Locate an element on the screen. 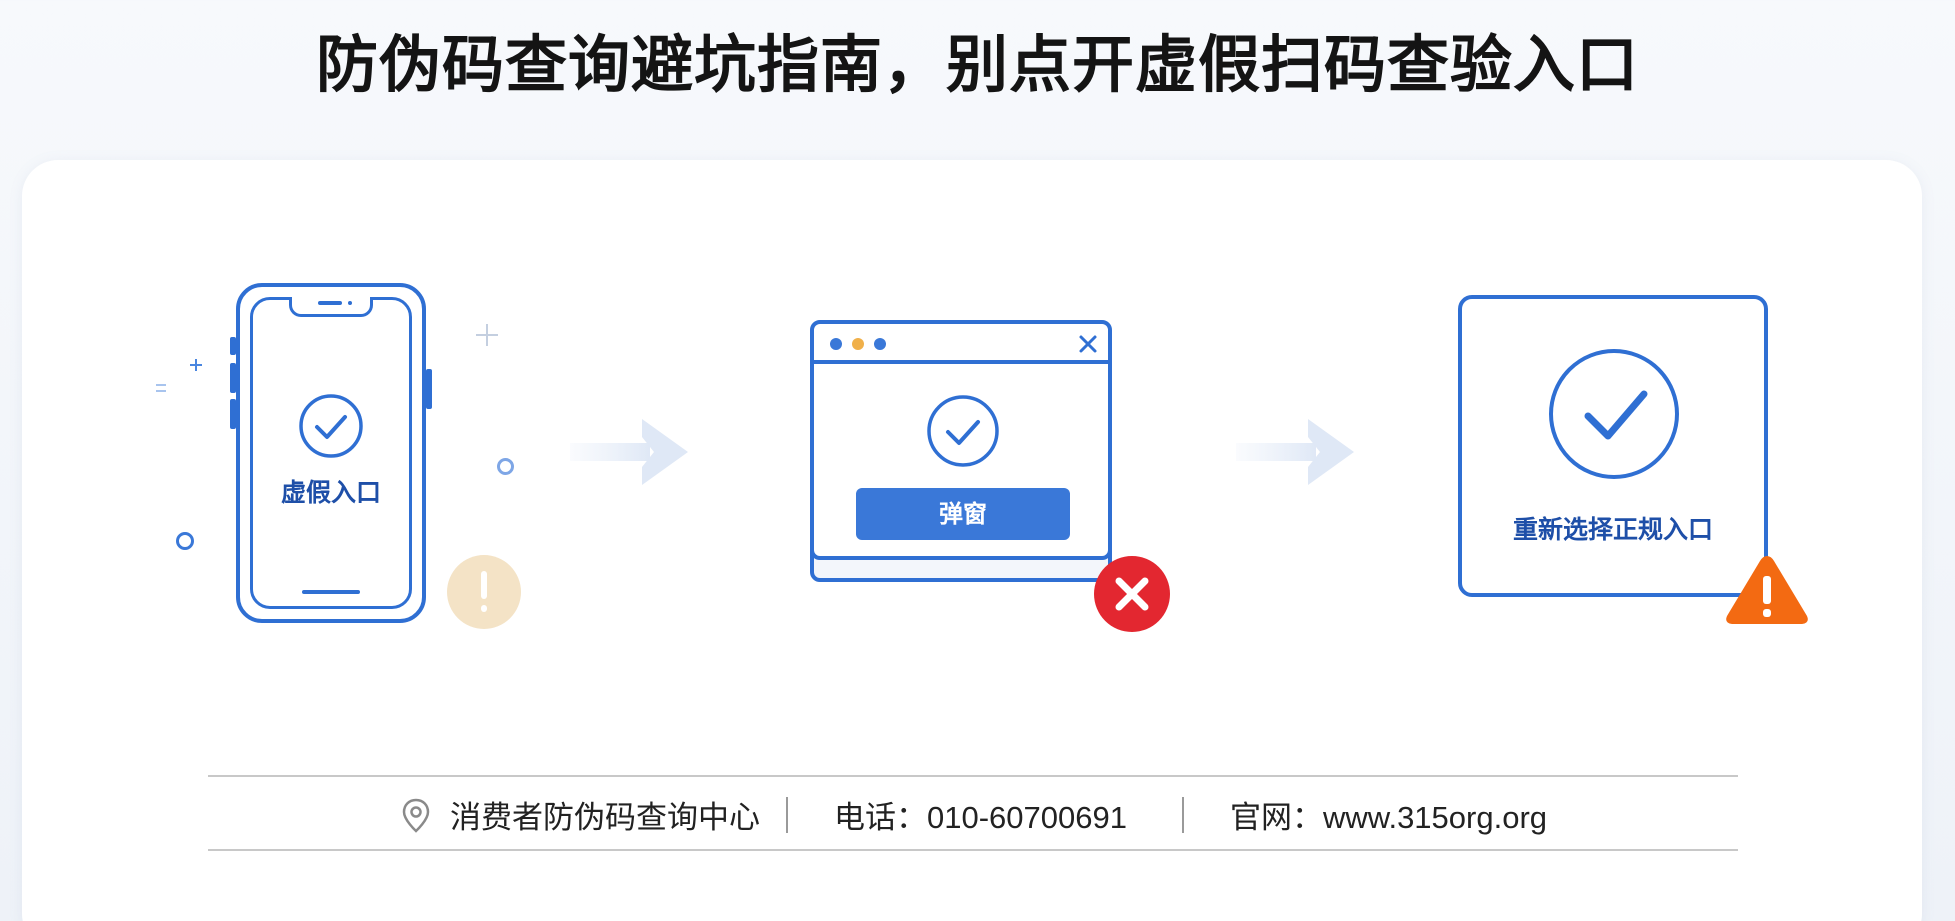  error-x-icon is located at coordinates (1132, 594).